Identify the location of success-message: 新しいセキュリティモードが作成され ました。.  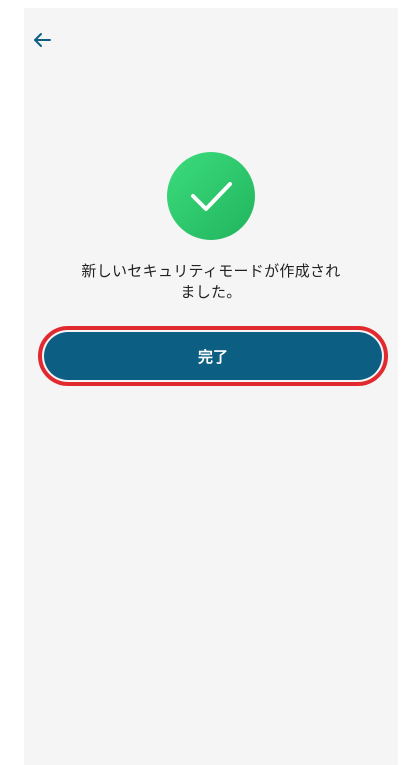
(211, 282).